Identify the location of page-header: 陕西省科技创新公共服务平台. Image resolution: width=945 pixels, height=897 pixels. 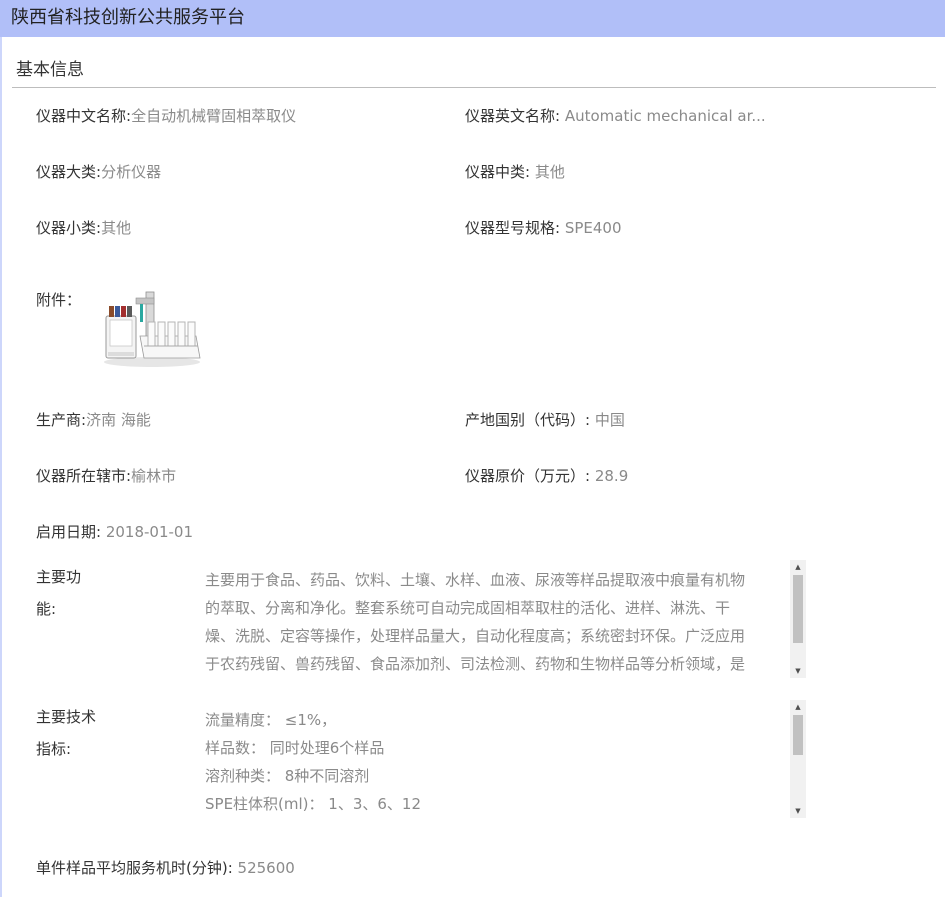
(472, 18).